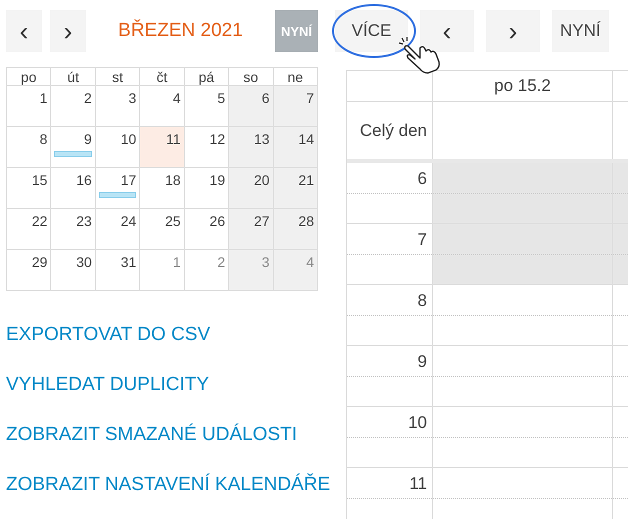 Image resolution: width=628 pixels, height=519 pixels. What do you see at coordinates (162, 229) in the screenshot?
I see `day-cell: 25` at bounding box center [162, 229].